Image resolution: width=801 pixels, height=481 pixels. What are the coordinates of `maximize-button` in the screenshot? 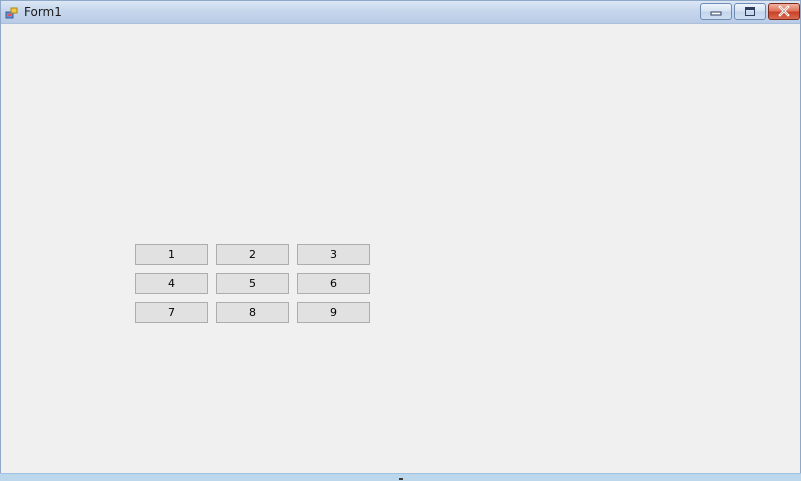 It's located at (750, 11).